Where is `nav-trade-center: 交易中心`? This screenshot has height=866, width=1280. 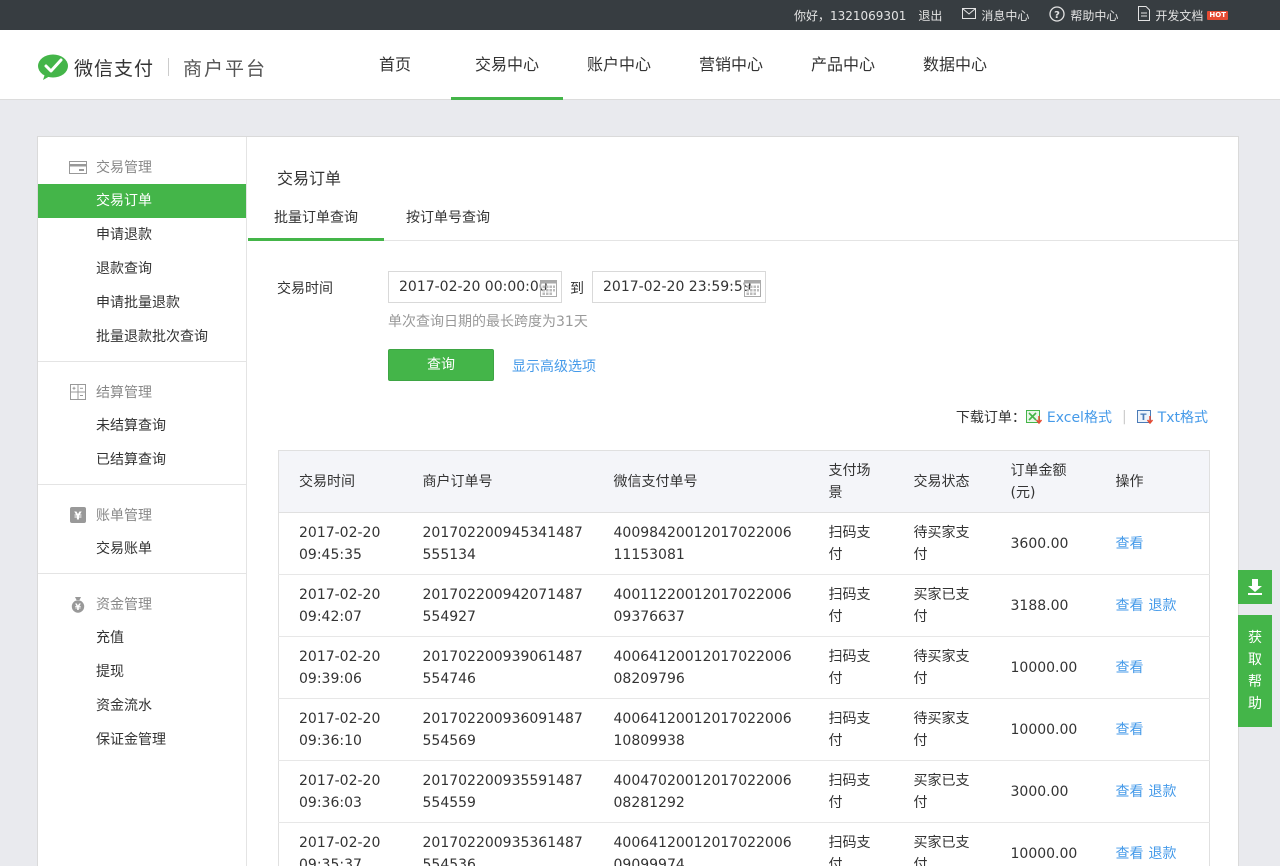 nav-trade-center: 交易中心 is located at coordinates (507, 65).